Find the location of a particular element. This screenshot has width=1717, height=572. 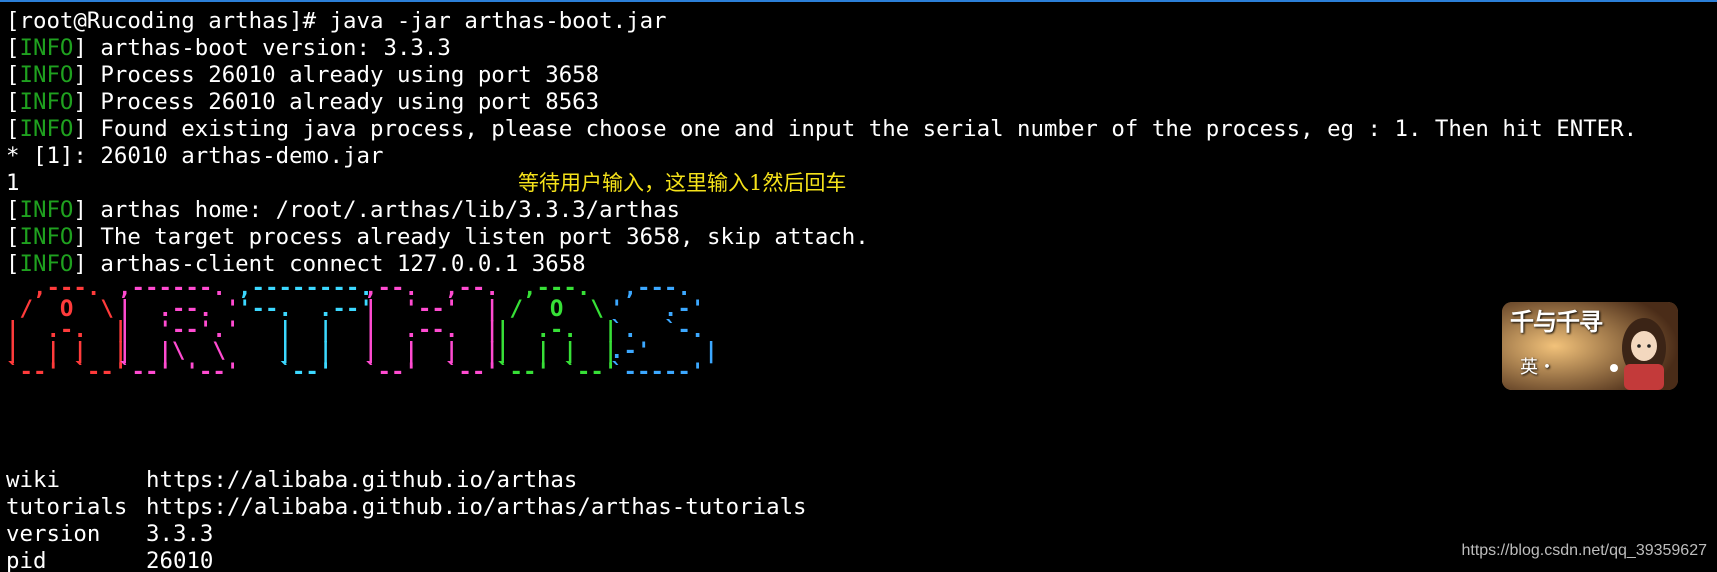

banner-letter-t: ,--------. '--. .--' | | | | `--' is located at coordinates (305, 331).